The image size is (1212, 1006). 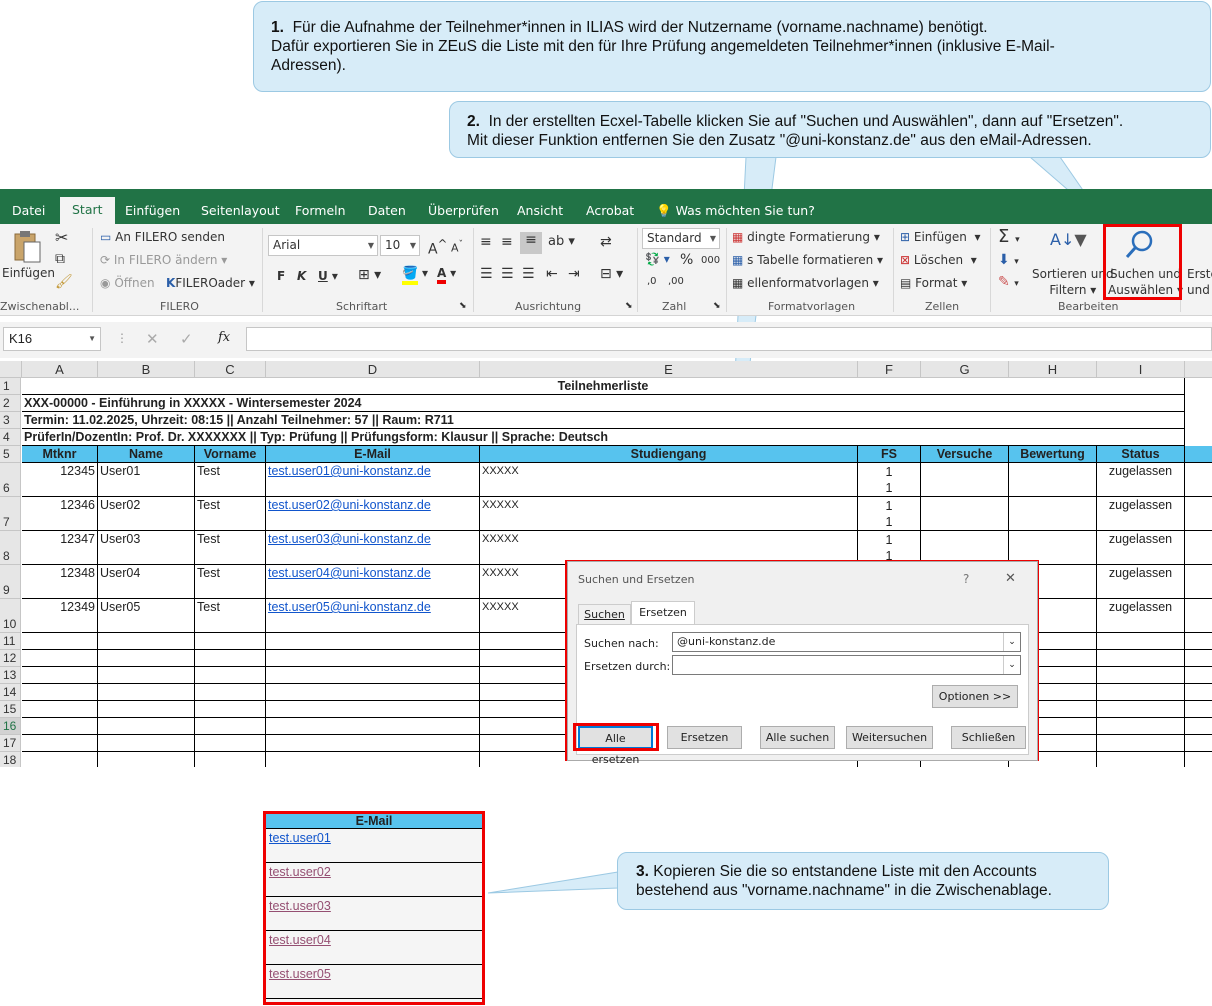 What do you see at coordinates (457, 247) in the screenshot?
I see `shrink-font-button: Aˇ` at bounding box center [457, 247].